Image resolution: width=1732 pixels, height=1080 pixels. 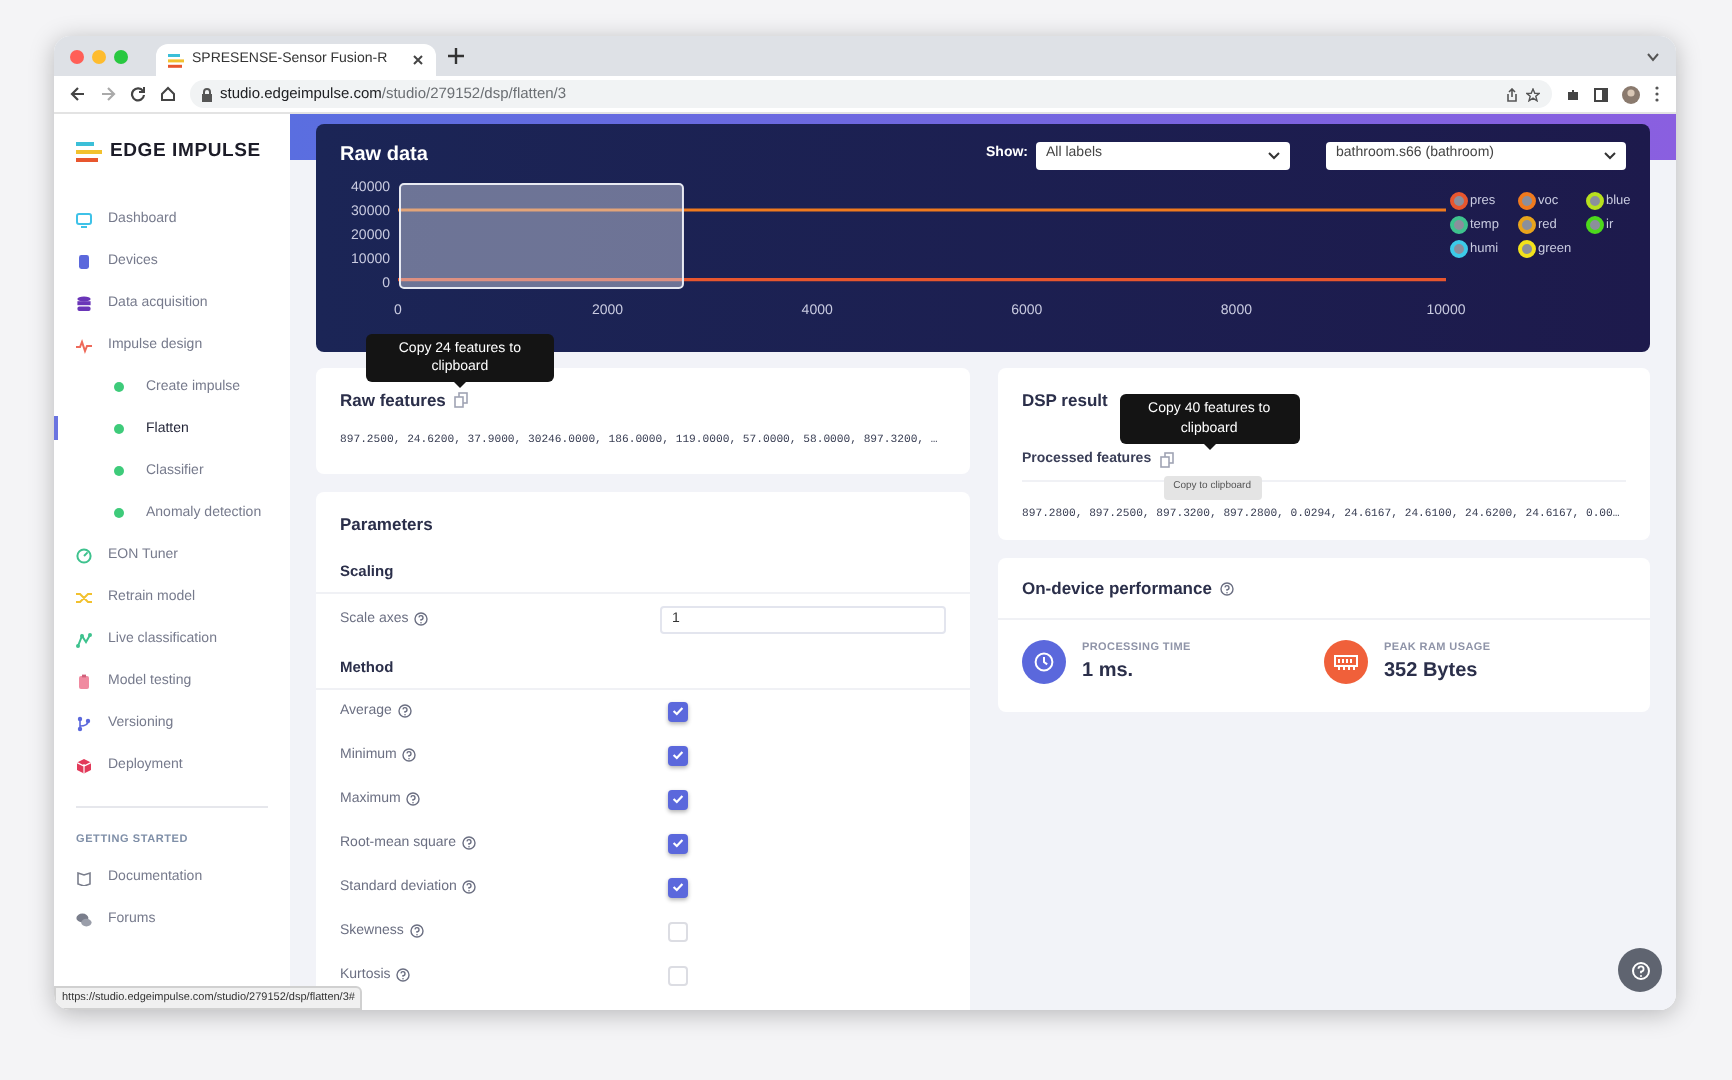 What do you see at coordinates (1573, 94) in the screenshot?
I see `puzzle-icon` at bounding box center [1573, 94].